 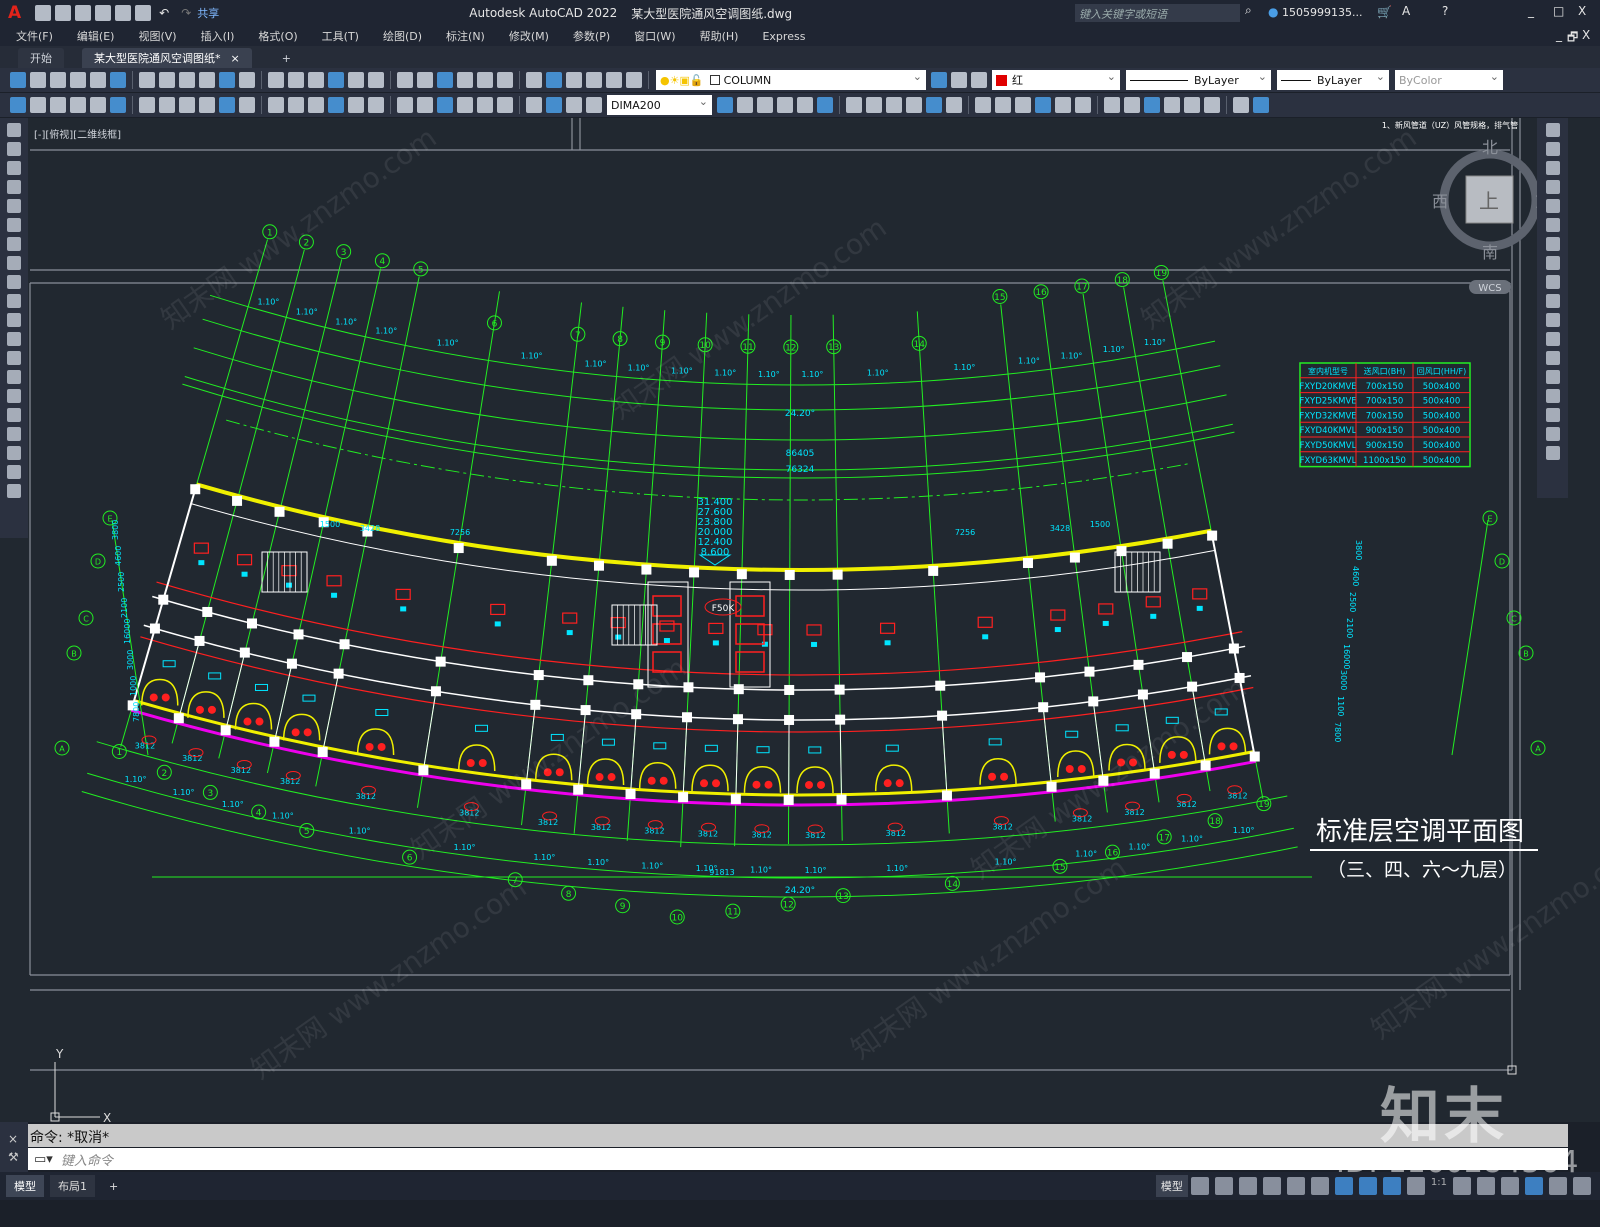 I want to click on layout-tab-model: 模型, so click(x=25, y=1186).